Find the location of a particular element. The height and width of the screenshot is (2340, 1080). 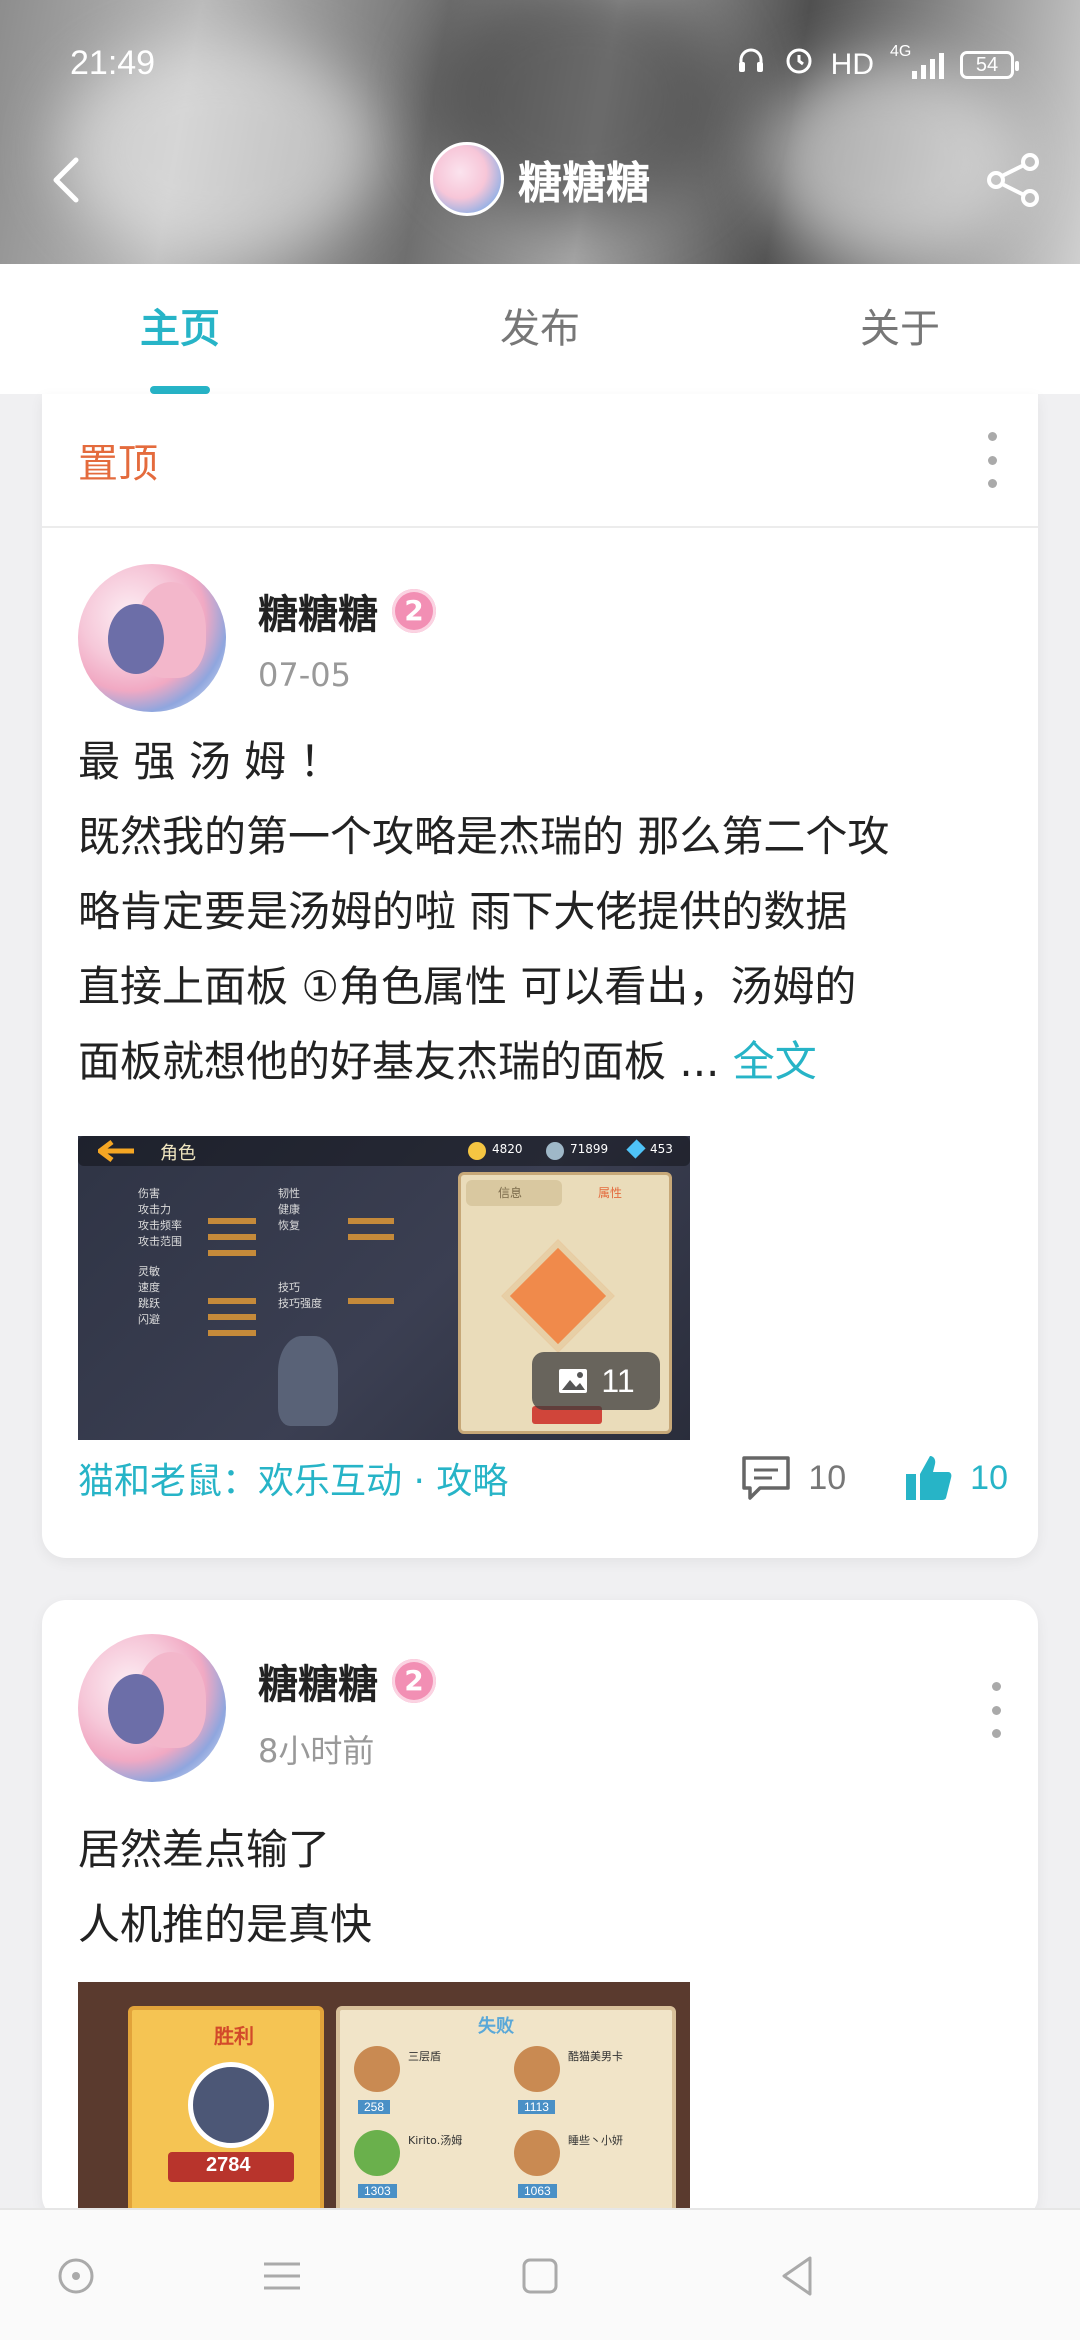

header-avatar is located at coordinates (467, 179).